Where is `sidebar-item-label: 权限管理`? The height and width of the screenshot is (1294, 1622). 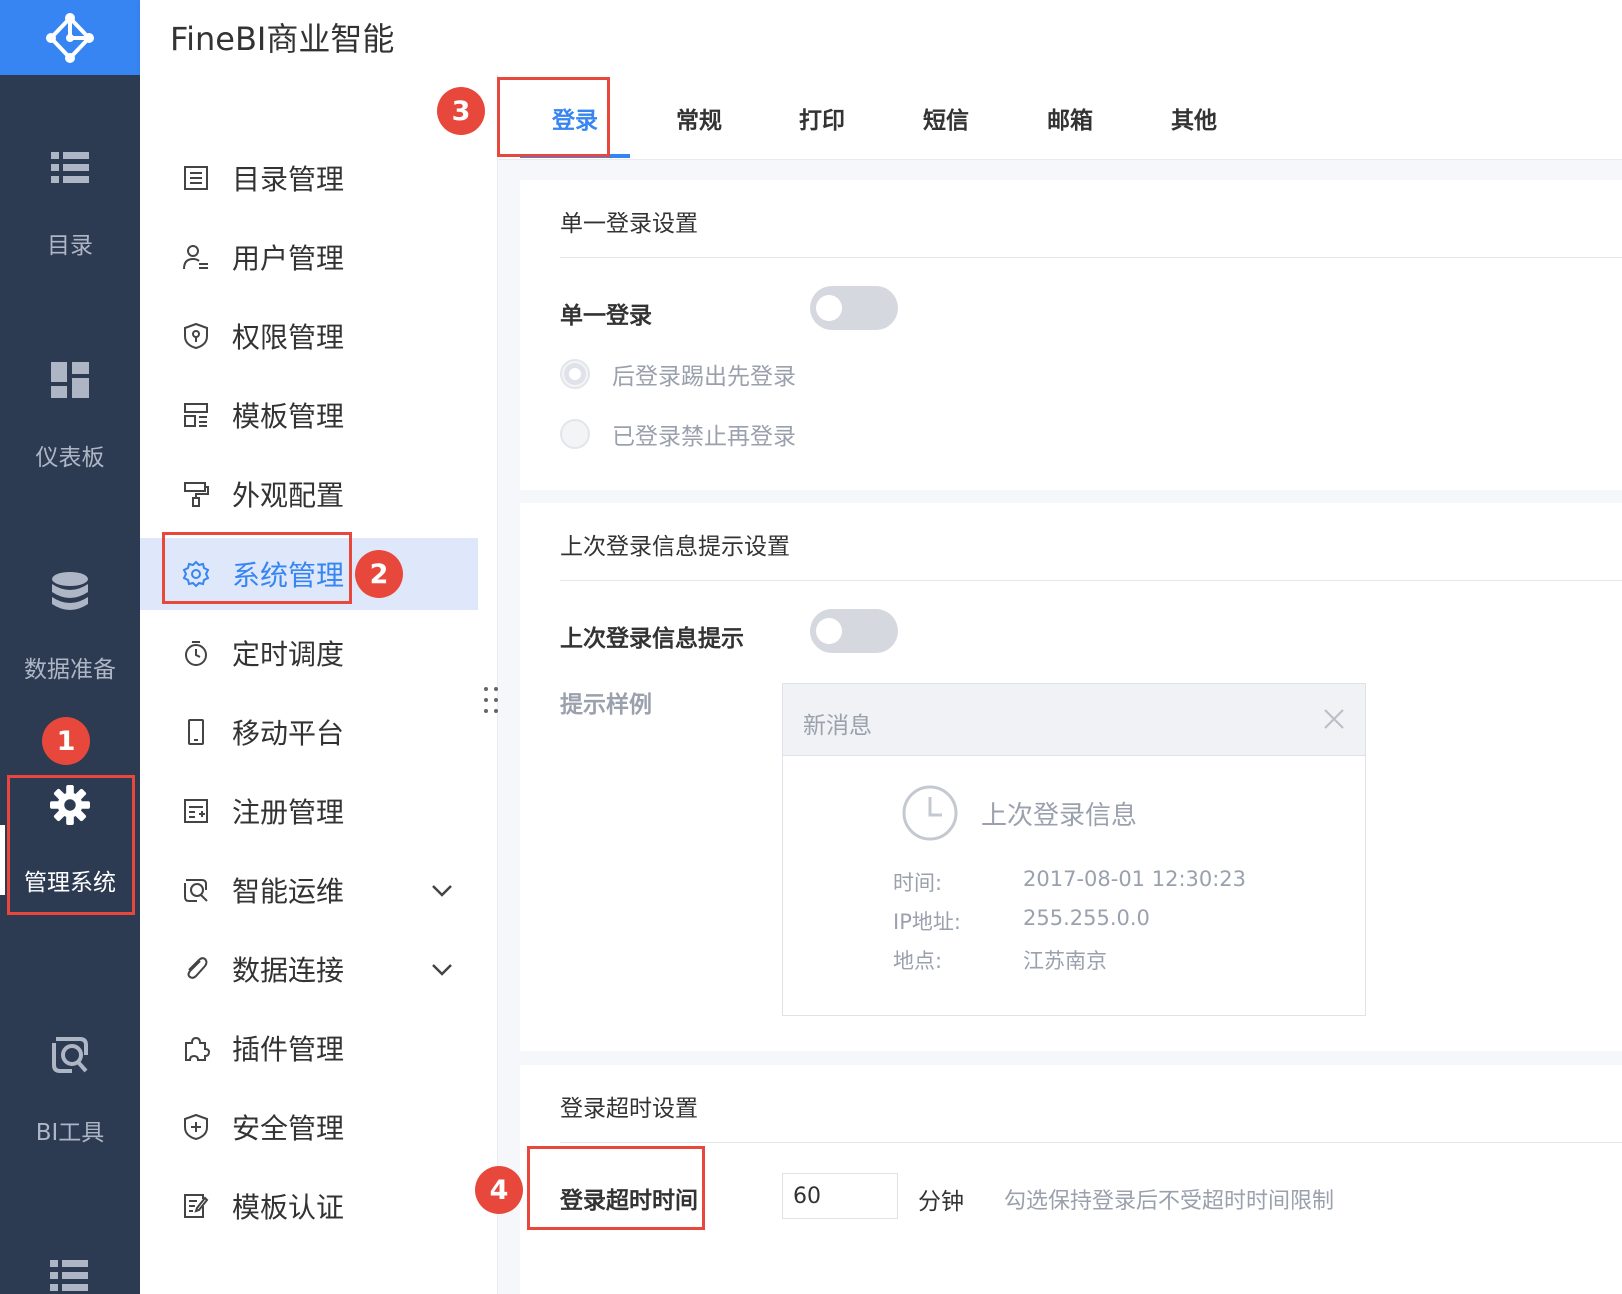 sidebar-item-label: 权限管理 is located at coordinates (288, 337).